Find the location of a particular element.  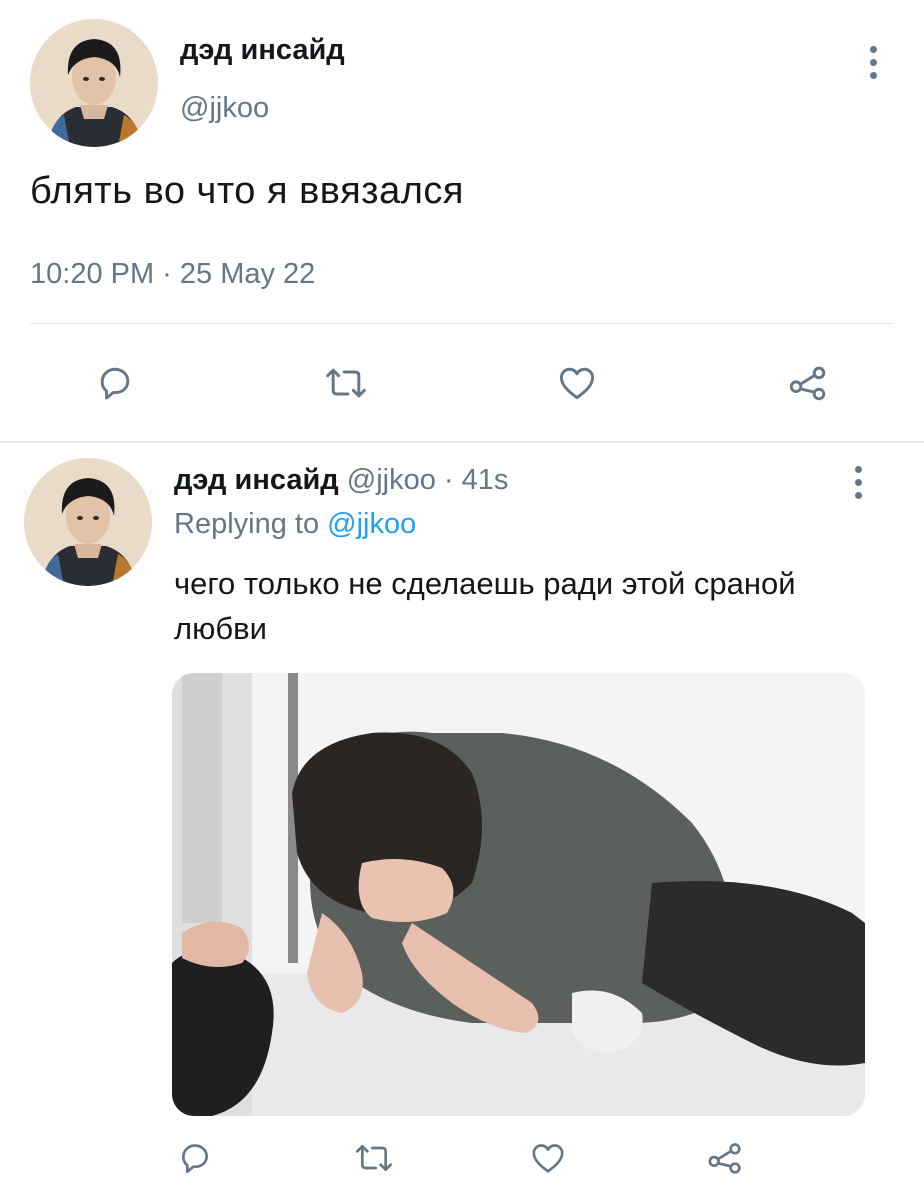

main-tweet-text: блять во что я ввязался is located at coordinates (247, 191).